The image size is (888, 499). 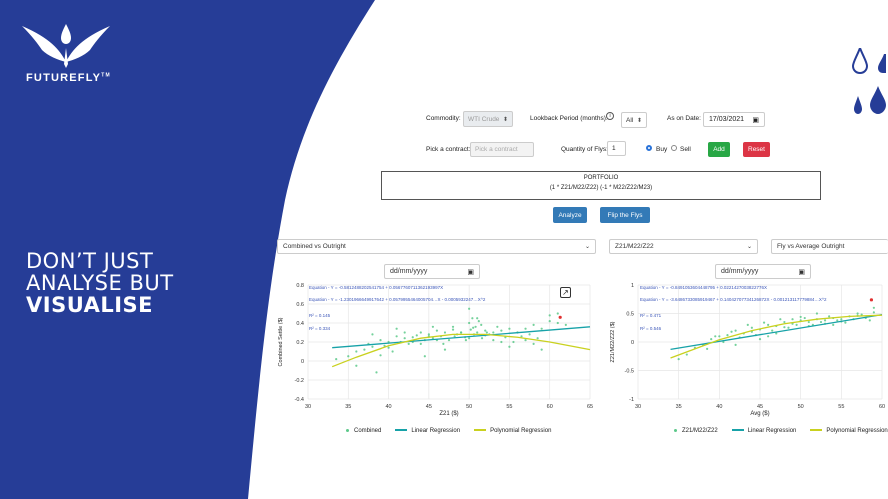 I want to click on left-chart-dropdown: Combined vs Outright ⌄, so click(x=436, y=246).